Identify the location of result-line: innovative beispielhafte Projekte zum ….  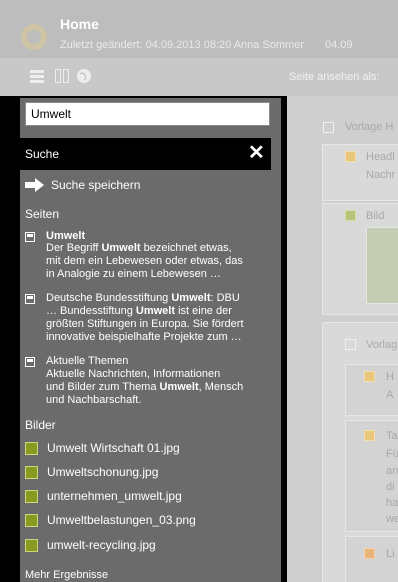
(144, 337).